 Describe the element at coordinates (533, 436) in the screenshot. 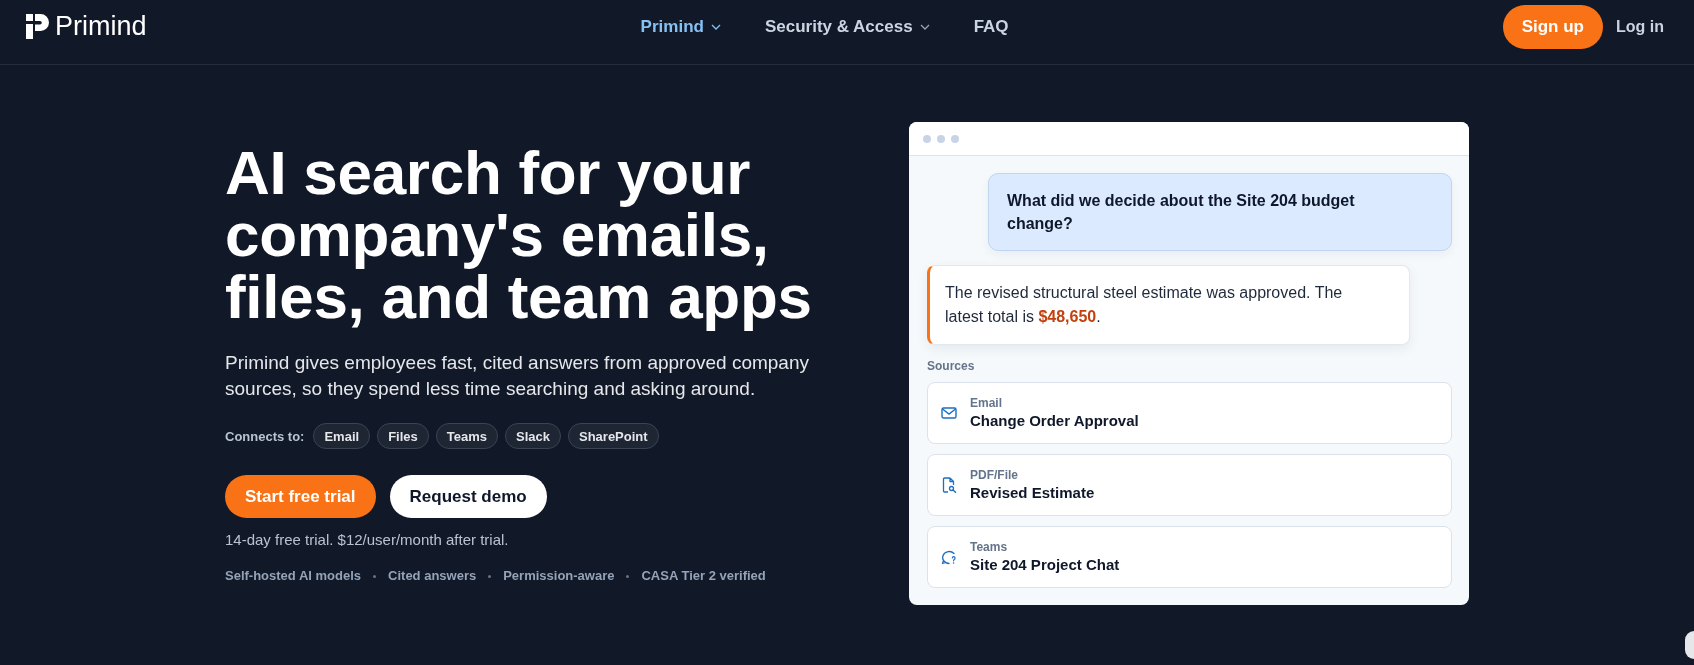

I see `connector-tag: Slack` at that location.